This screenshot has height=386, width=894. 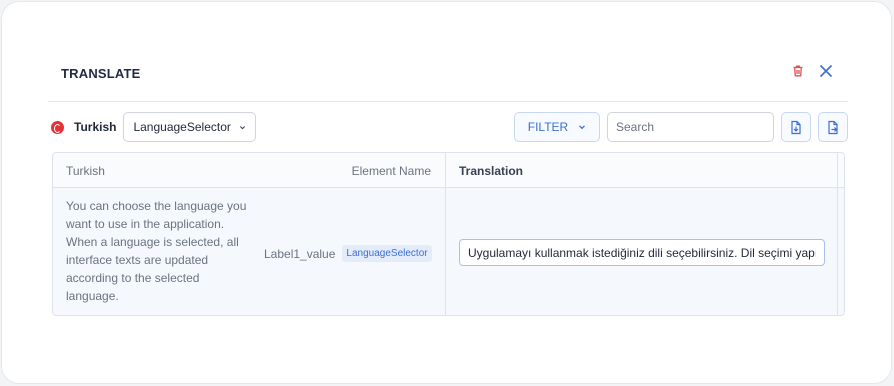 I want to click on filter-label: FILTER, so click(x=548, y=127).